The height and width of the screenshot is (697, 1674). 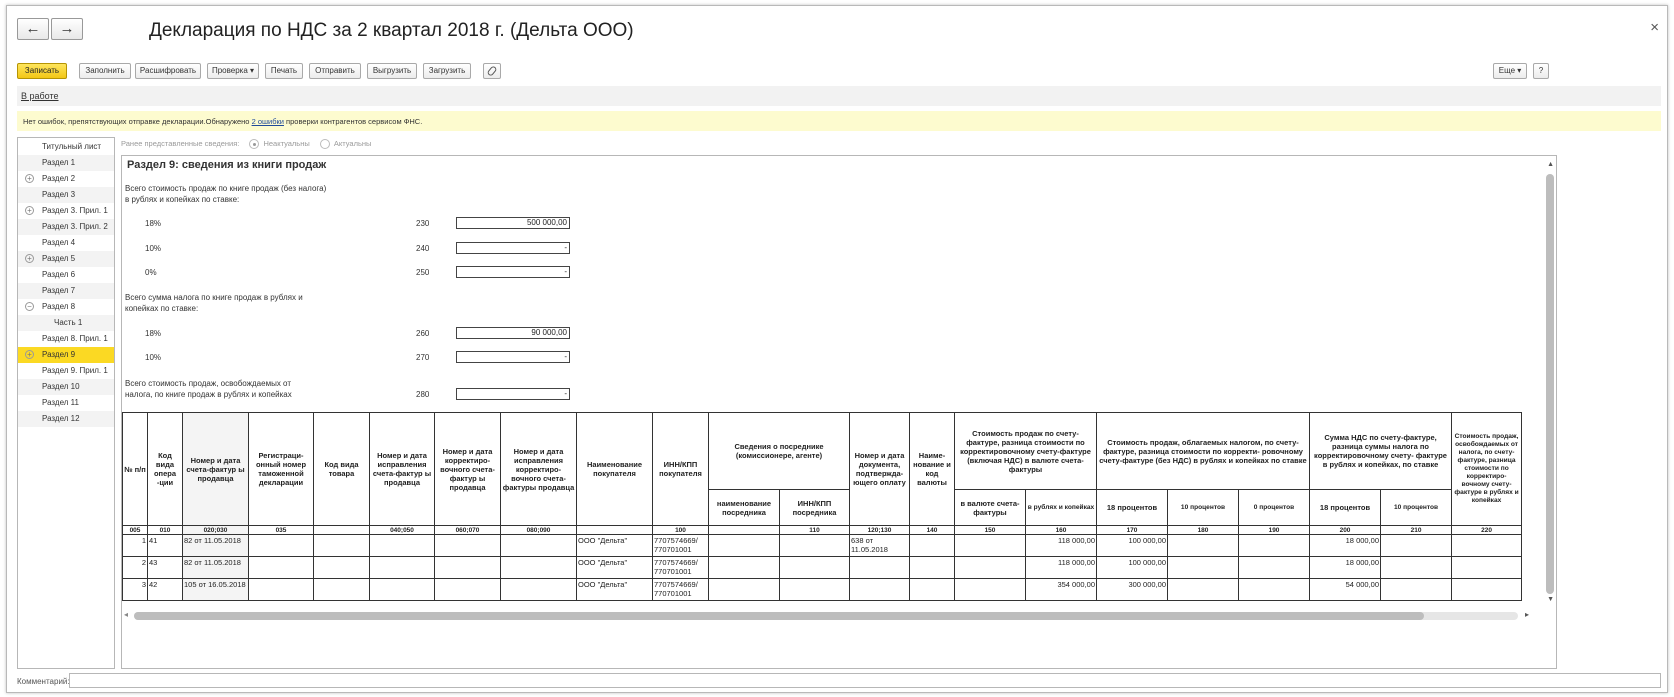 What do you see at coordinates (1510, 71) in the screenshot?
I see `more-button: Еще ▾` at bounding box center [1510, 71].